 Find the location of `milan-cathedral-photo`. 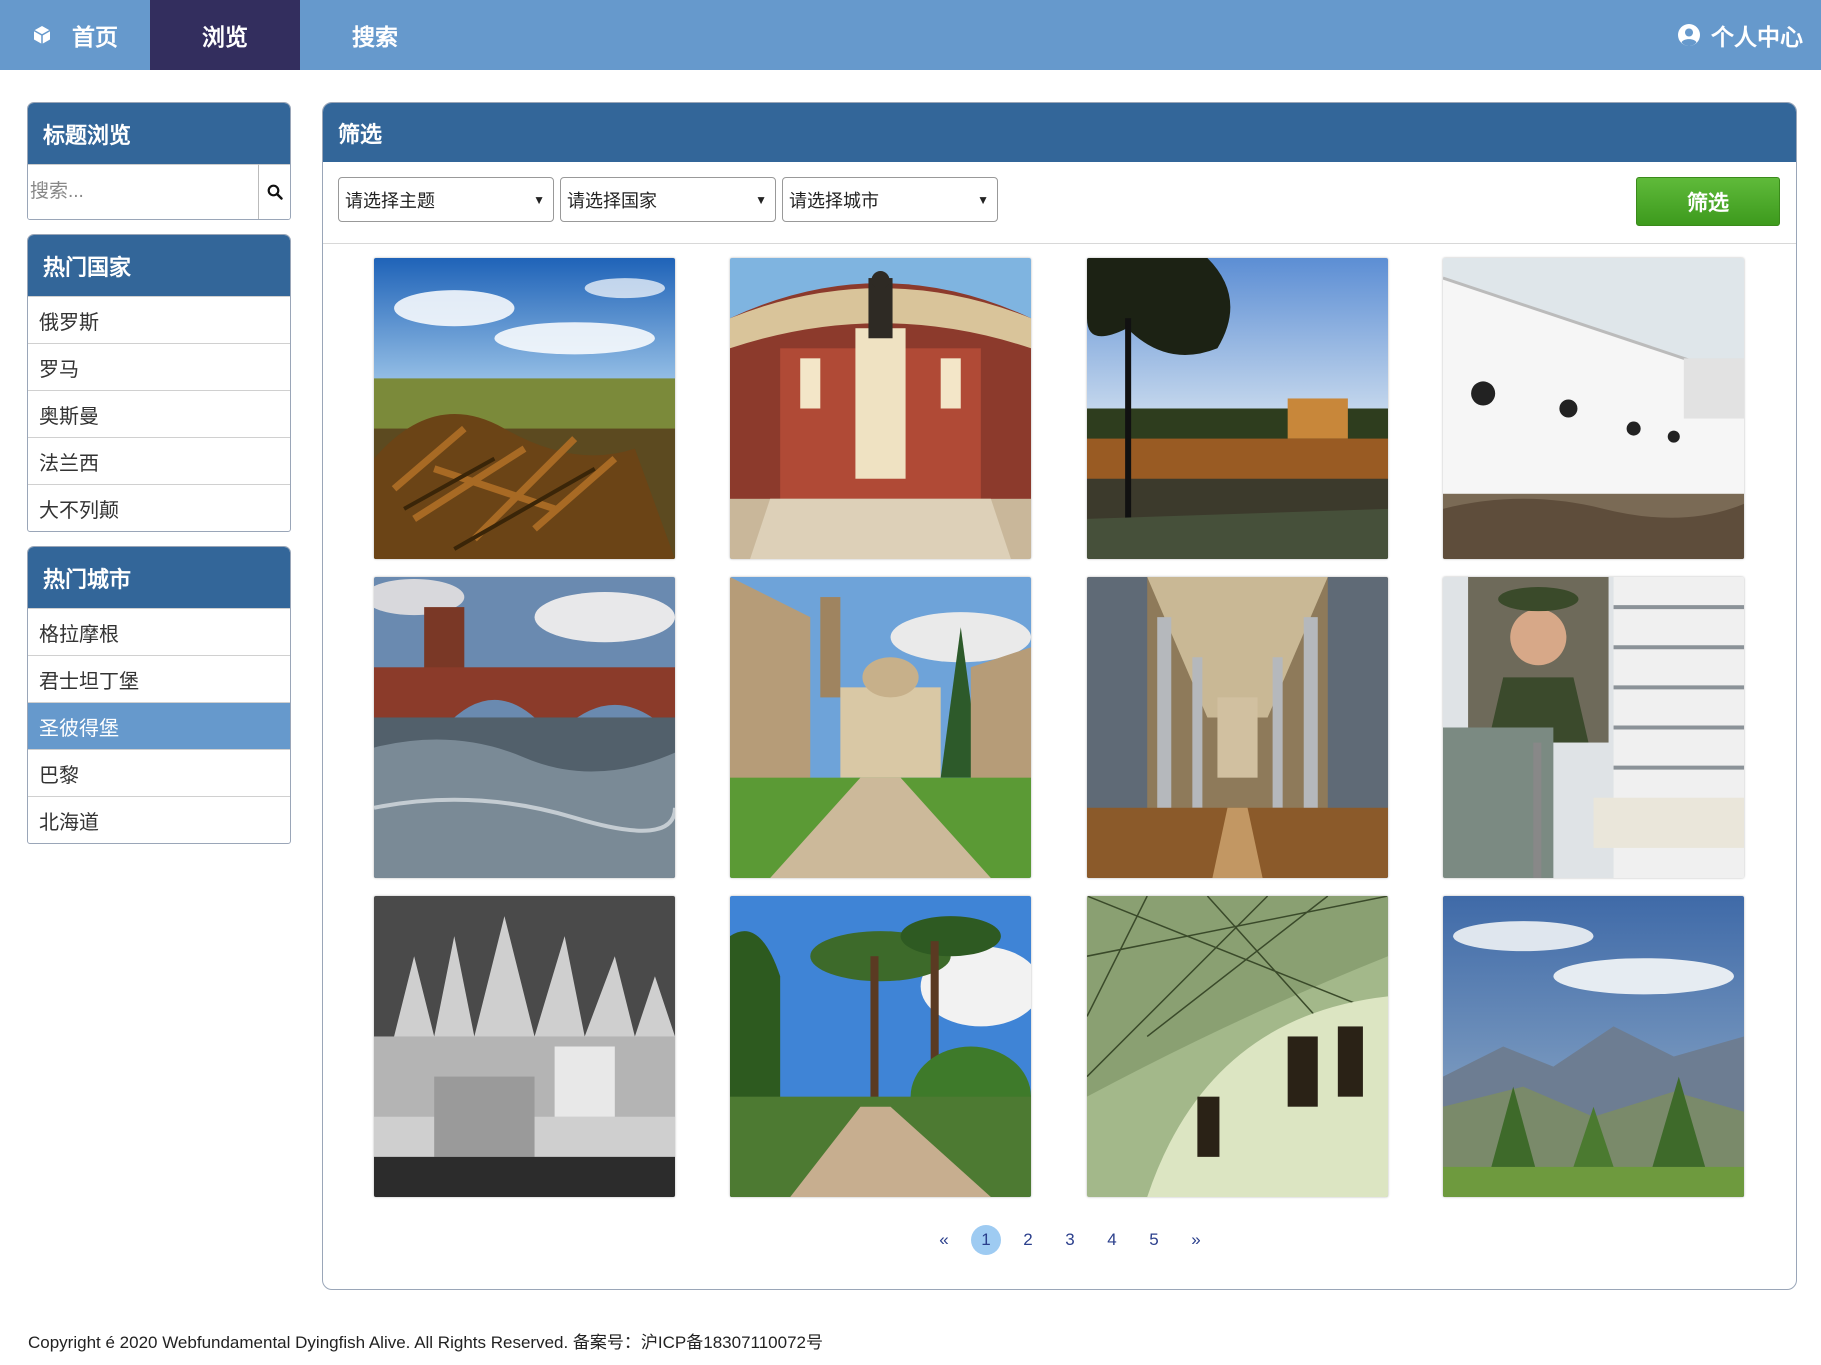

milan-cathedral-photo is located at coordinates (524, 1046).